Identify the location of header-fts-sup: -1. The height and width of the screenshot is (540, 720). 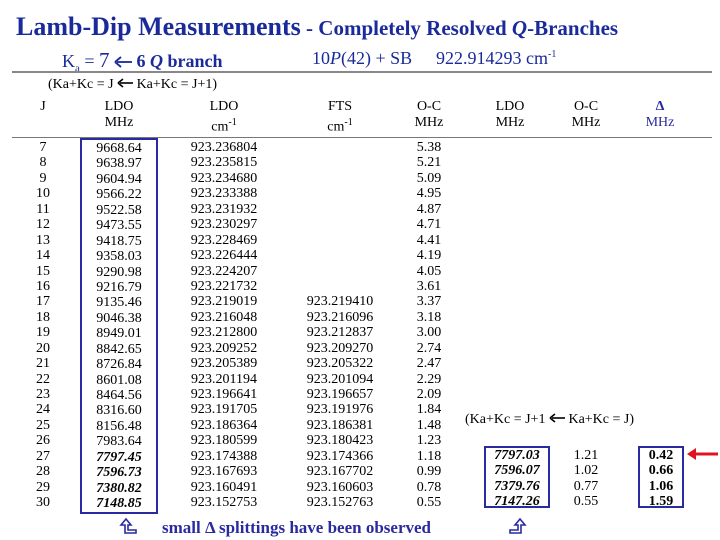
(348, 122).